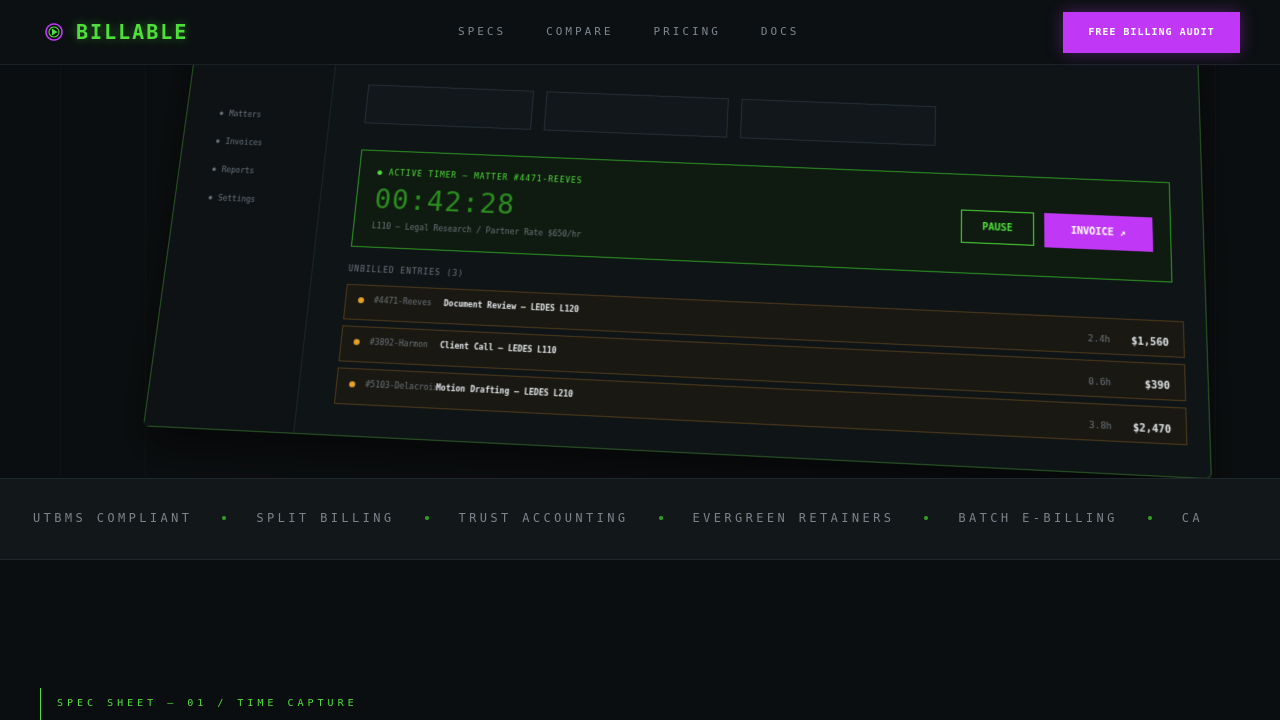  What do you see at coordinates (113, 518) in the screenshot?
I see `feature-item: UTBMS COMPLIANT` at bounding box center [113, 518].